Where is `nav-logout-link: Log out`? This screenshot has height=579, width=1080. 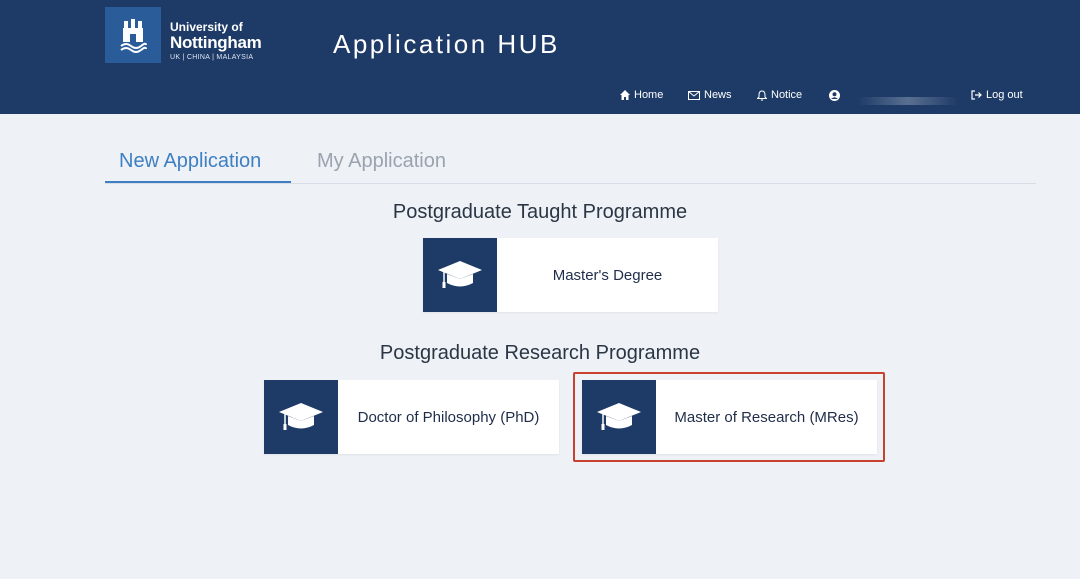 nav-logout-link: Log out is located at coordinates (997, 95).